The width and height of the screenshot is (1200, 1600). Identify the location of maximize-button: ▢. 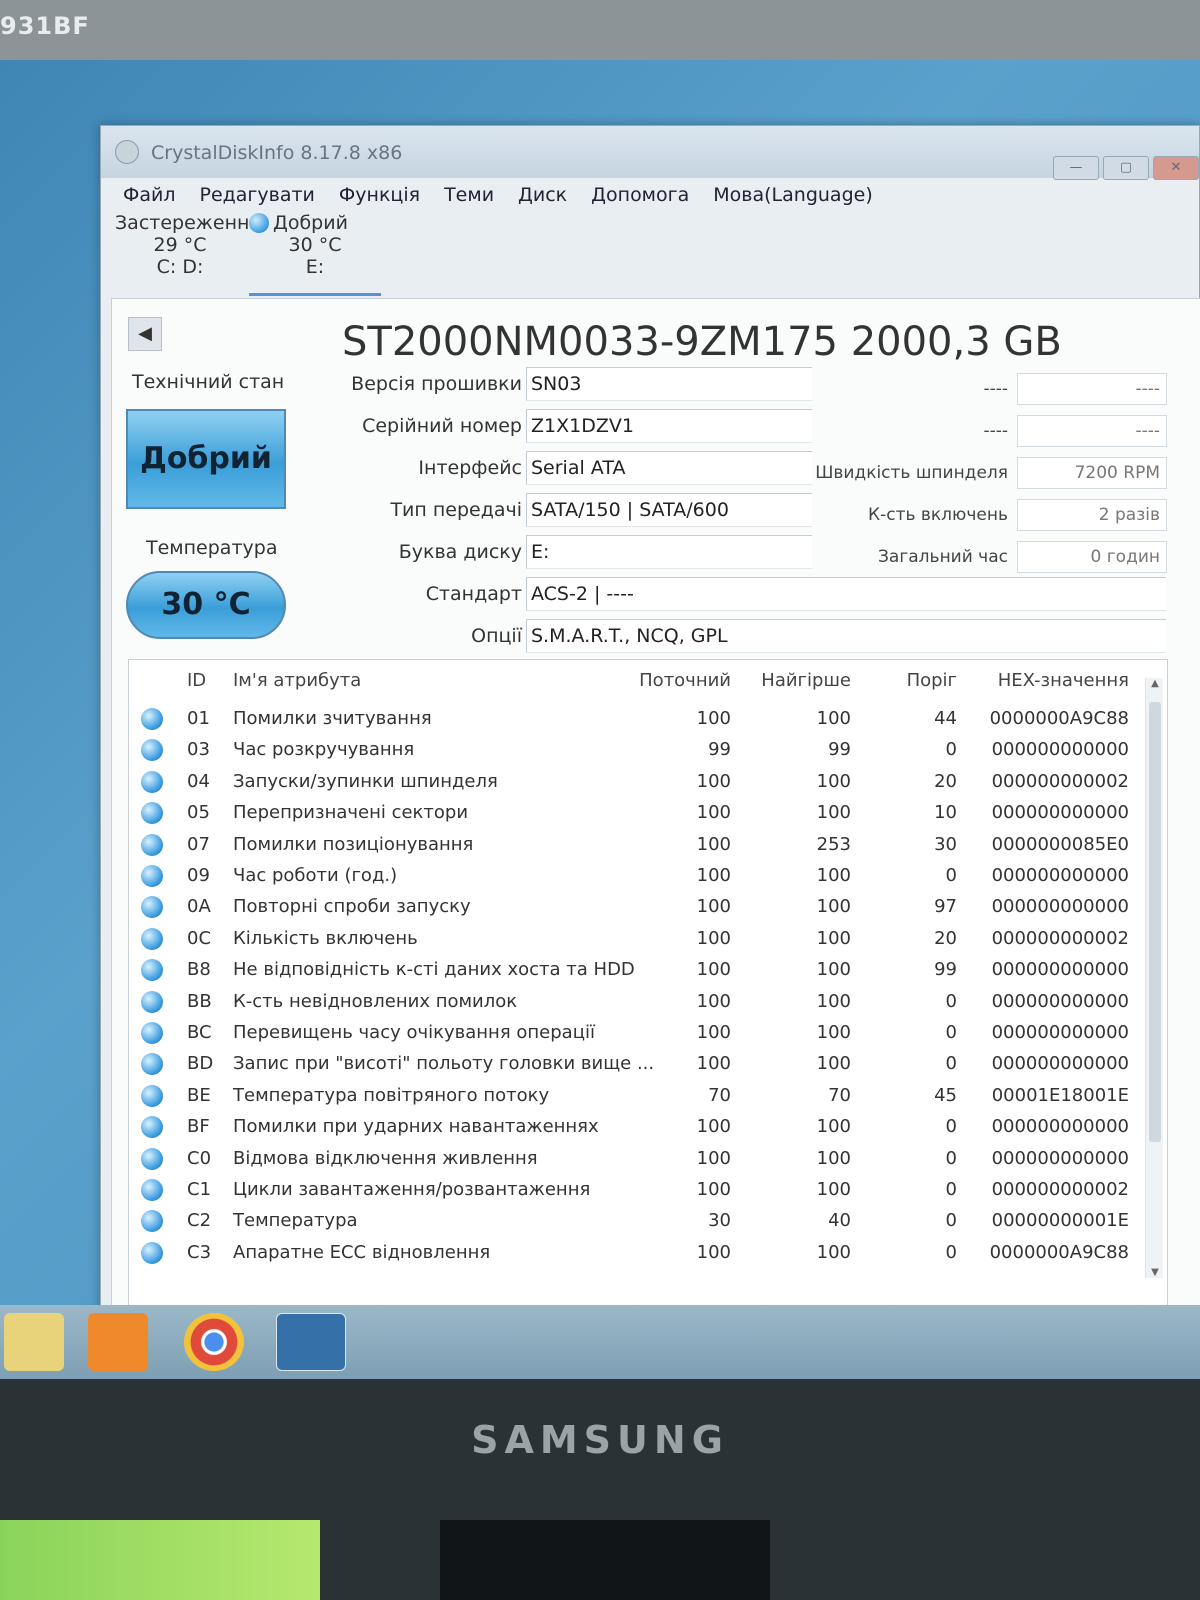
(1126, 168).